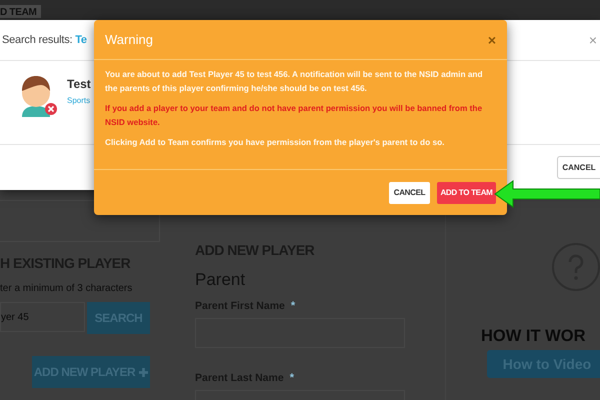  Describe the element at coordinates (275, 142) in the screenshot. I see `warning-text: Clicking Add to Team confirms you have permission from the player's parent to do so.` at that location.